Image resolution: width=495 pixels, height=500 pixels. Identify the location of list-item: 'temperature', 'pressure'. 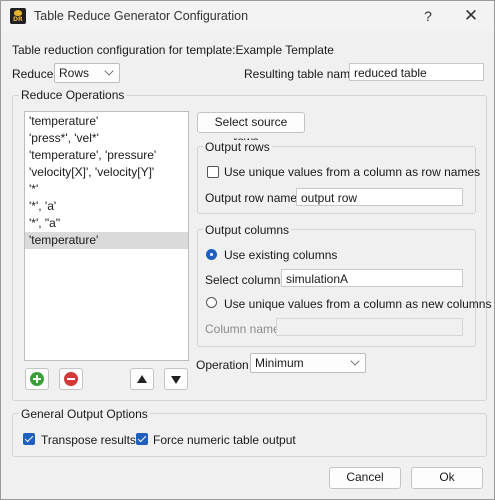
(106, 155).